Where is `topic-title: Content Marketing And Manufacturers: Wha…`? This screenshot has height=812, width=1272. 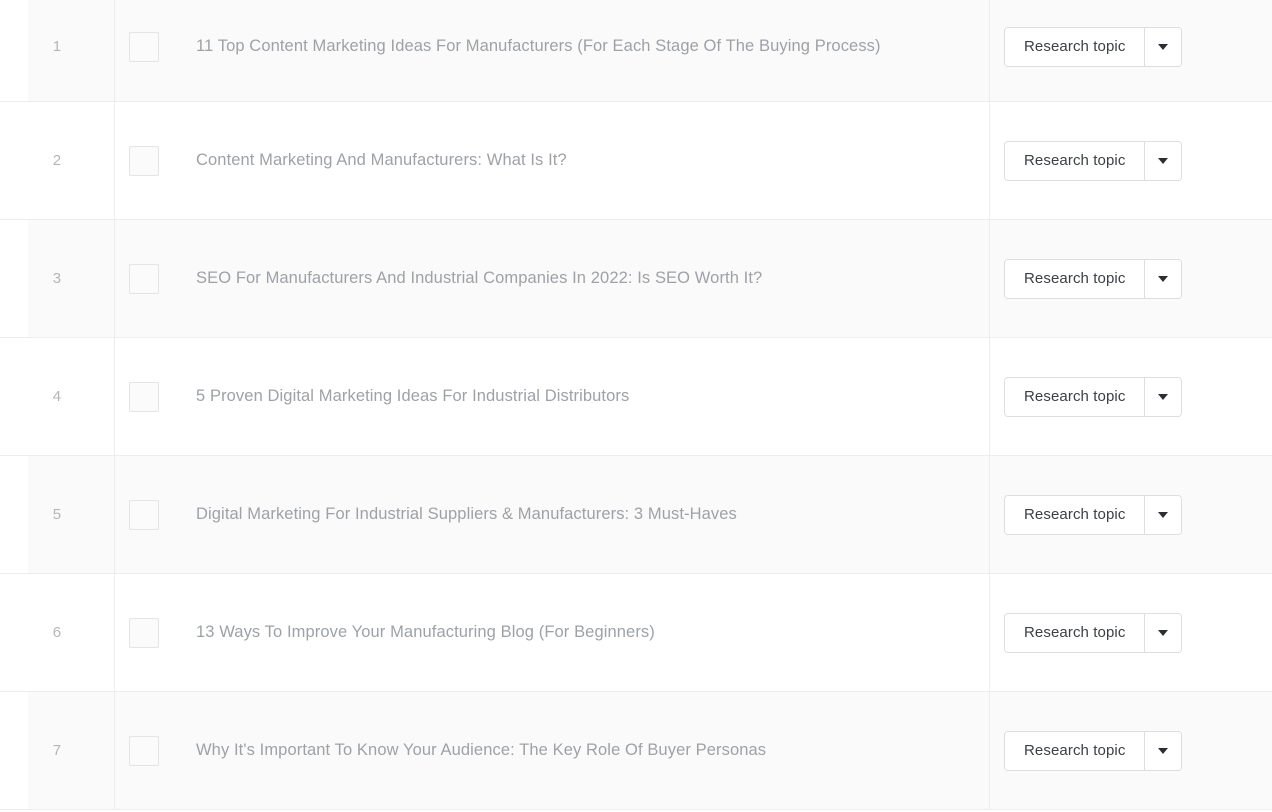
topic-title: Content Marketing And Manufacturers: Wha… is located at coordinates (381, 159).